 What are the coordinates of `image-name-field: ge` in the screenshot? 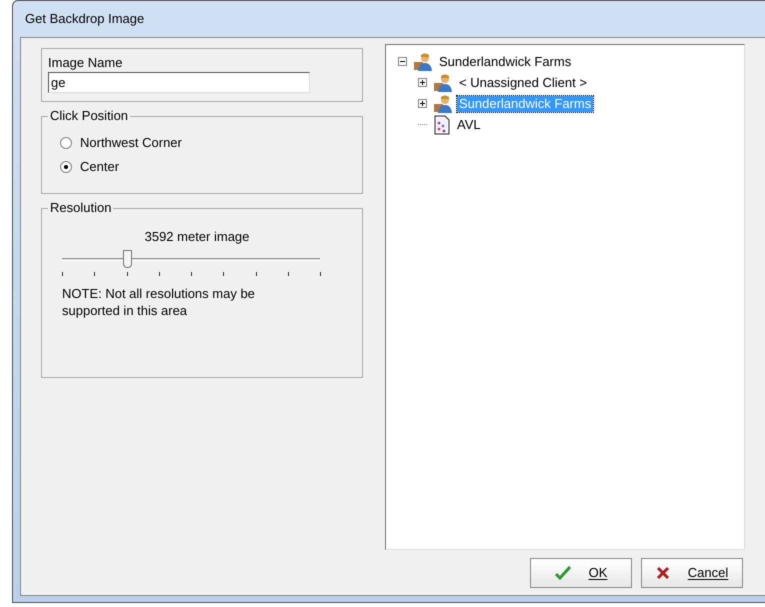 It's located at (179, 82).